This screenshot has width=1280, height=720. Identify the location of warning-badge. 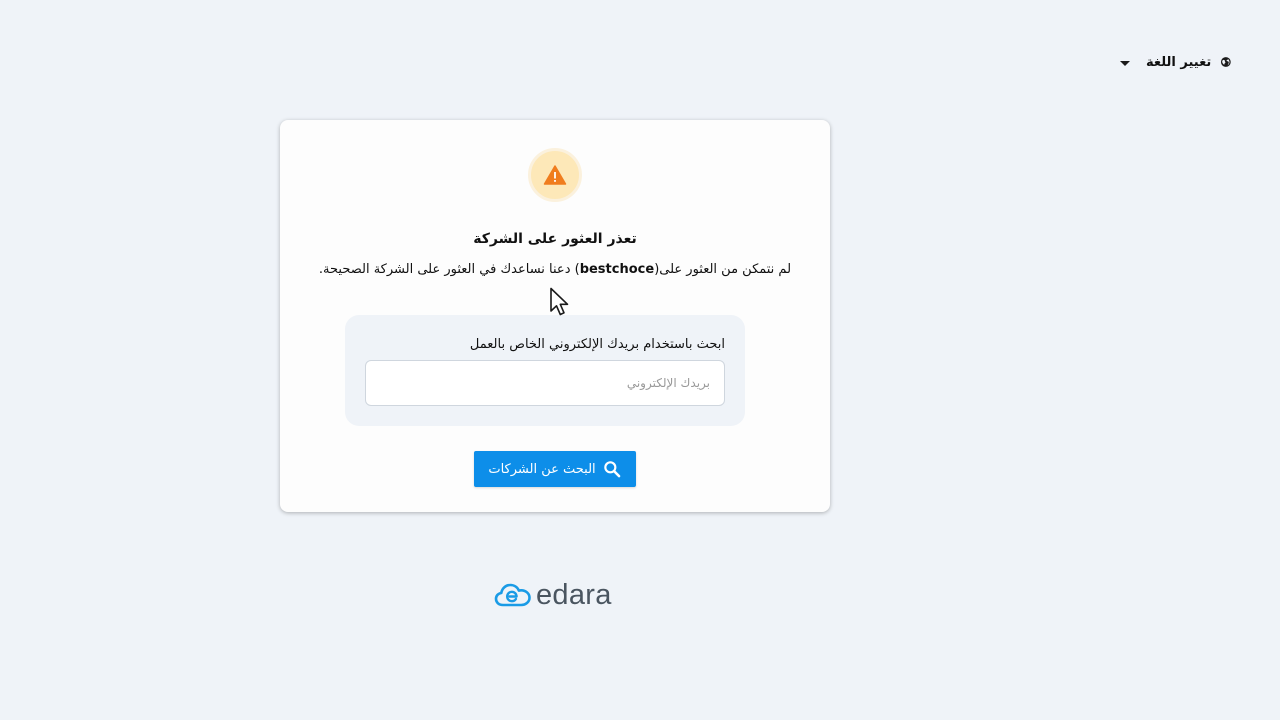
(555, 175).